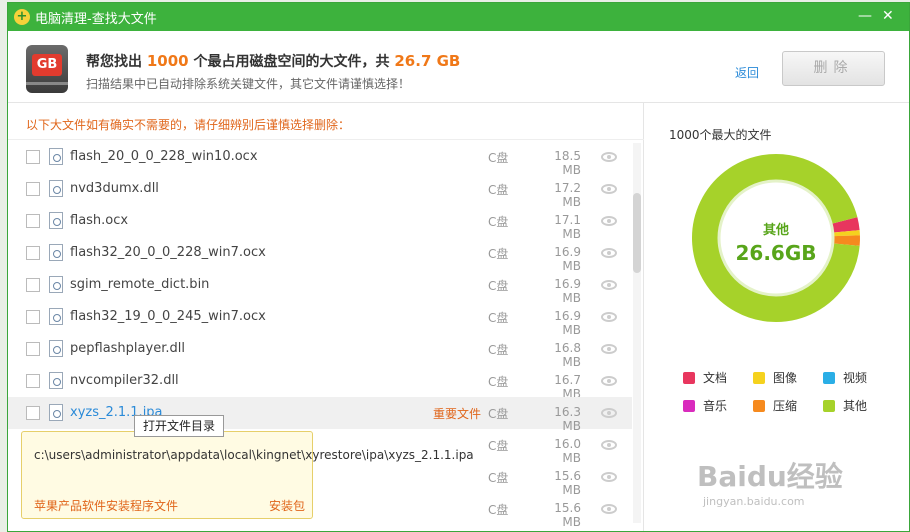 The width and height of the screenshot is (910, 532). Describe the element at coordinates (106, 506) in the screenshot. I see `file-description: 苹果产品软件安装程序文件` at that location.